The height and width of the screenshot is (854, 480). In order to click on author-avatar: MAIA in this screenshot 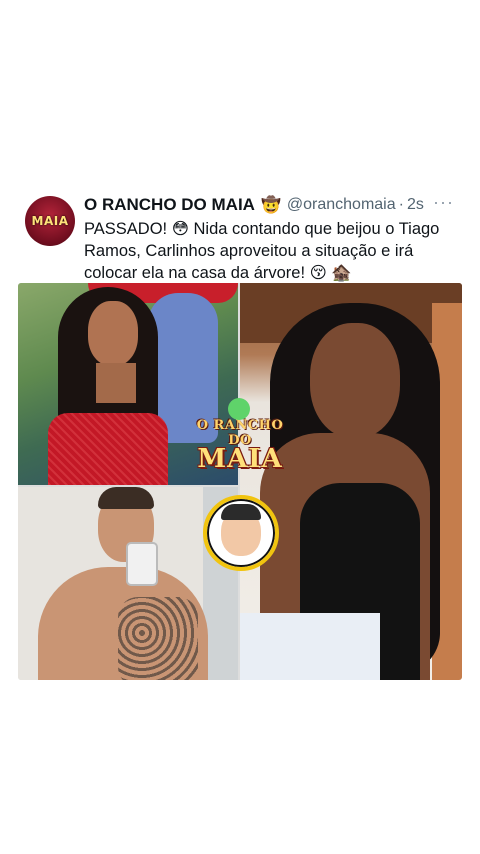, I will do `click(50, 221)`.